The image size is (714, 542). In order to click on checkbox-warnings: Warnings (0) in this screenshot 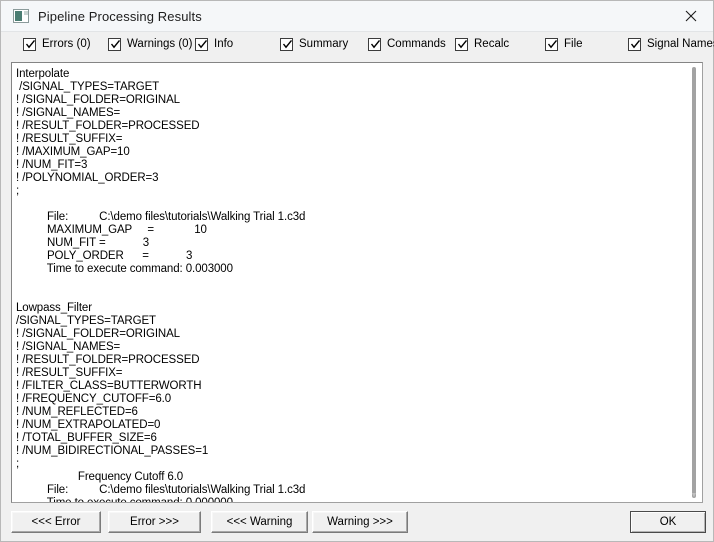, I will do `click(150, 44)`.